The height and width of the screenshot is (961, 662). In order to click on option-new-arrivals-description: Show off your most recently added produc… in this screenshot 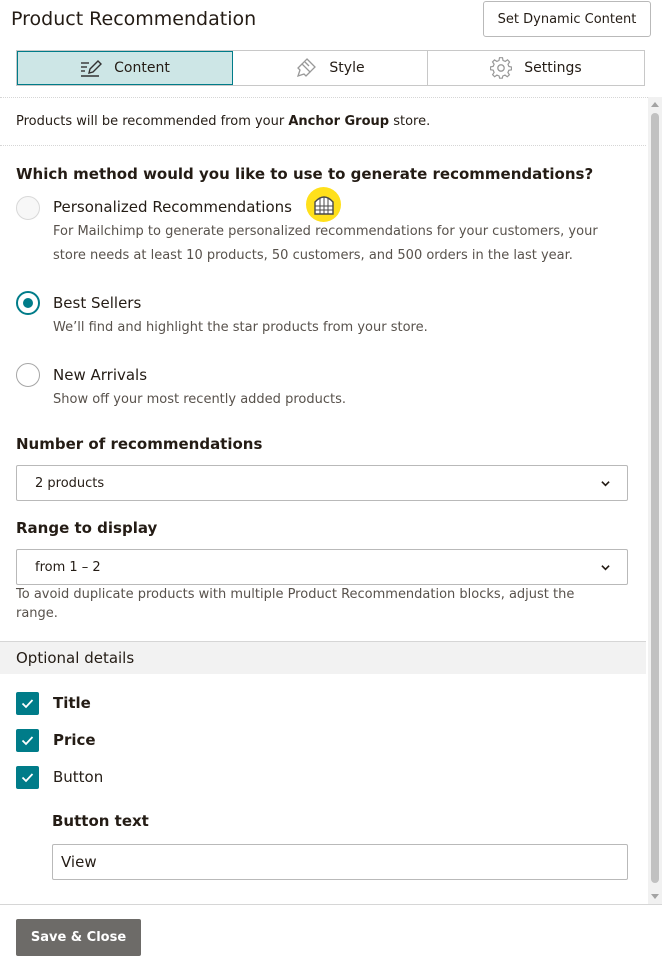, I will do `click(199, 399)`.